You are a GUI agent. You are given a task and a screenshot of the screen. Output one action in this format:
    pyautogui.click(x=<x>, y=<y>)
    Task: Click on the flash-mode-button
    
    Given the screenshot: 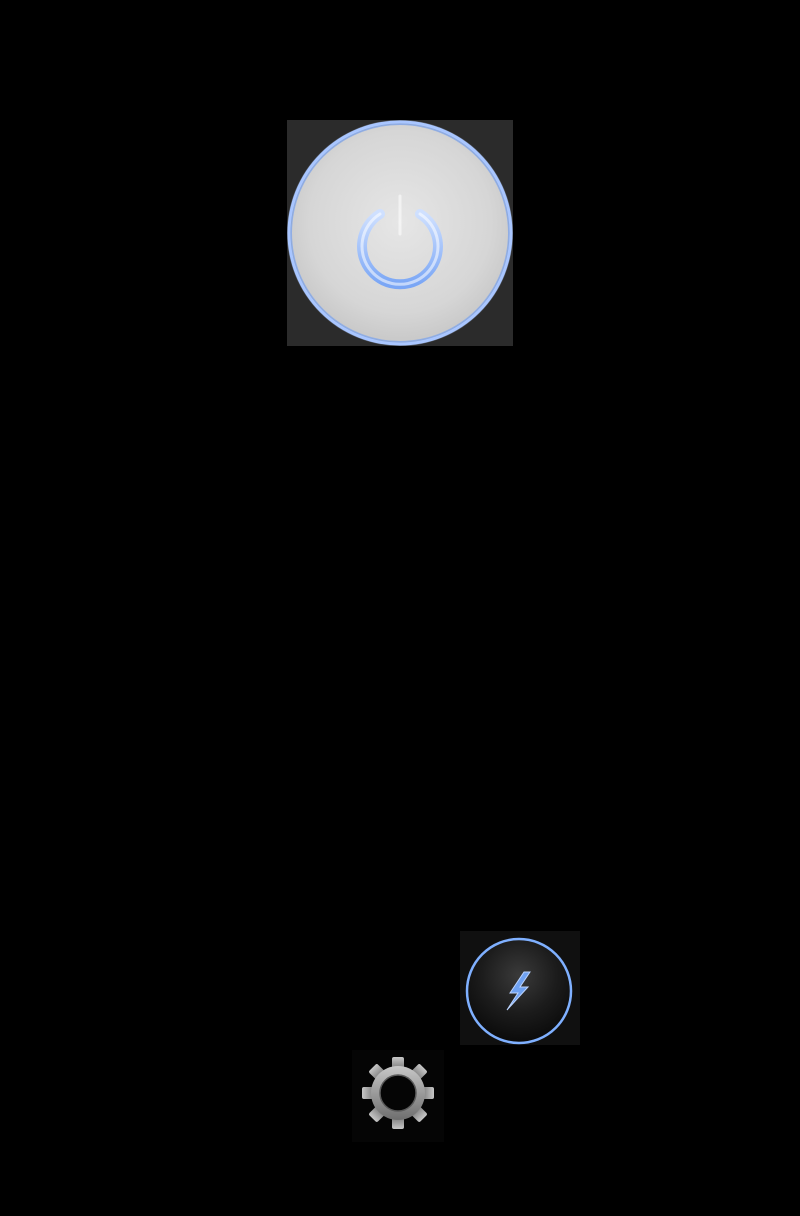 What is the action you would take?
    pyautogui.click(x=520, y=988)
    